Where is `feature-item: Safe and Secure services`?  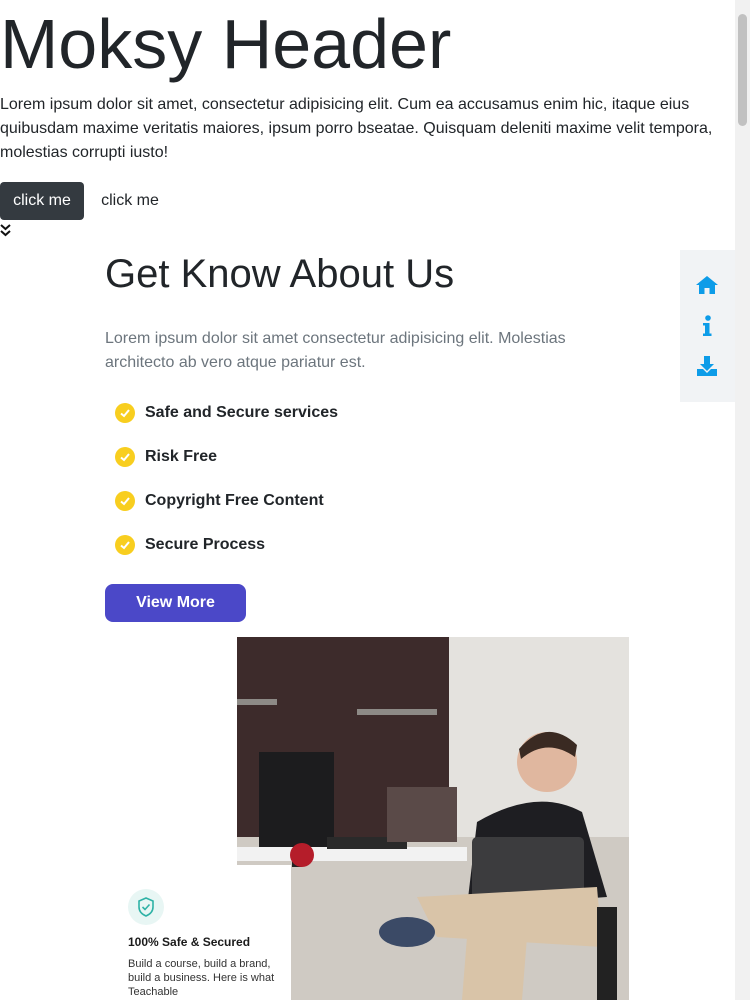
feature-item: Safe and Secure services is located at coordinates (226, 413).